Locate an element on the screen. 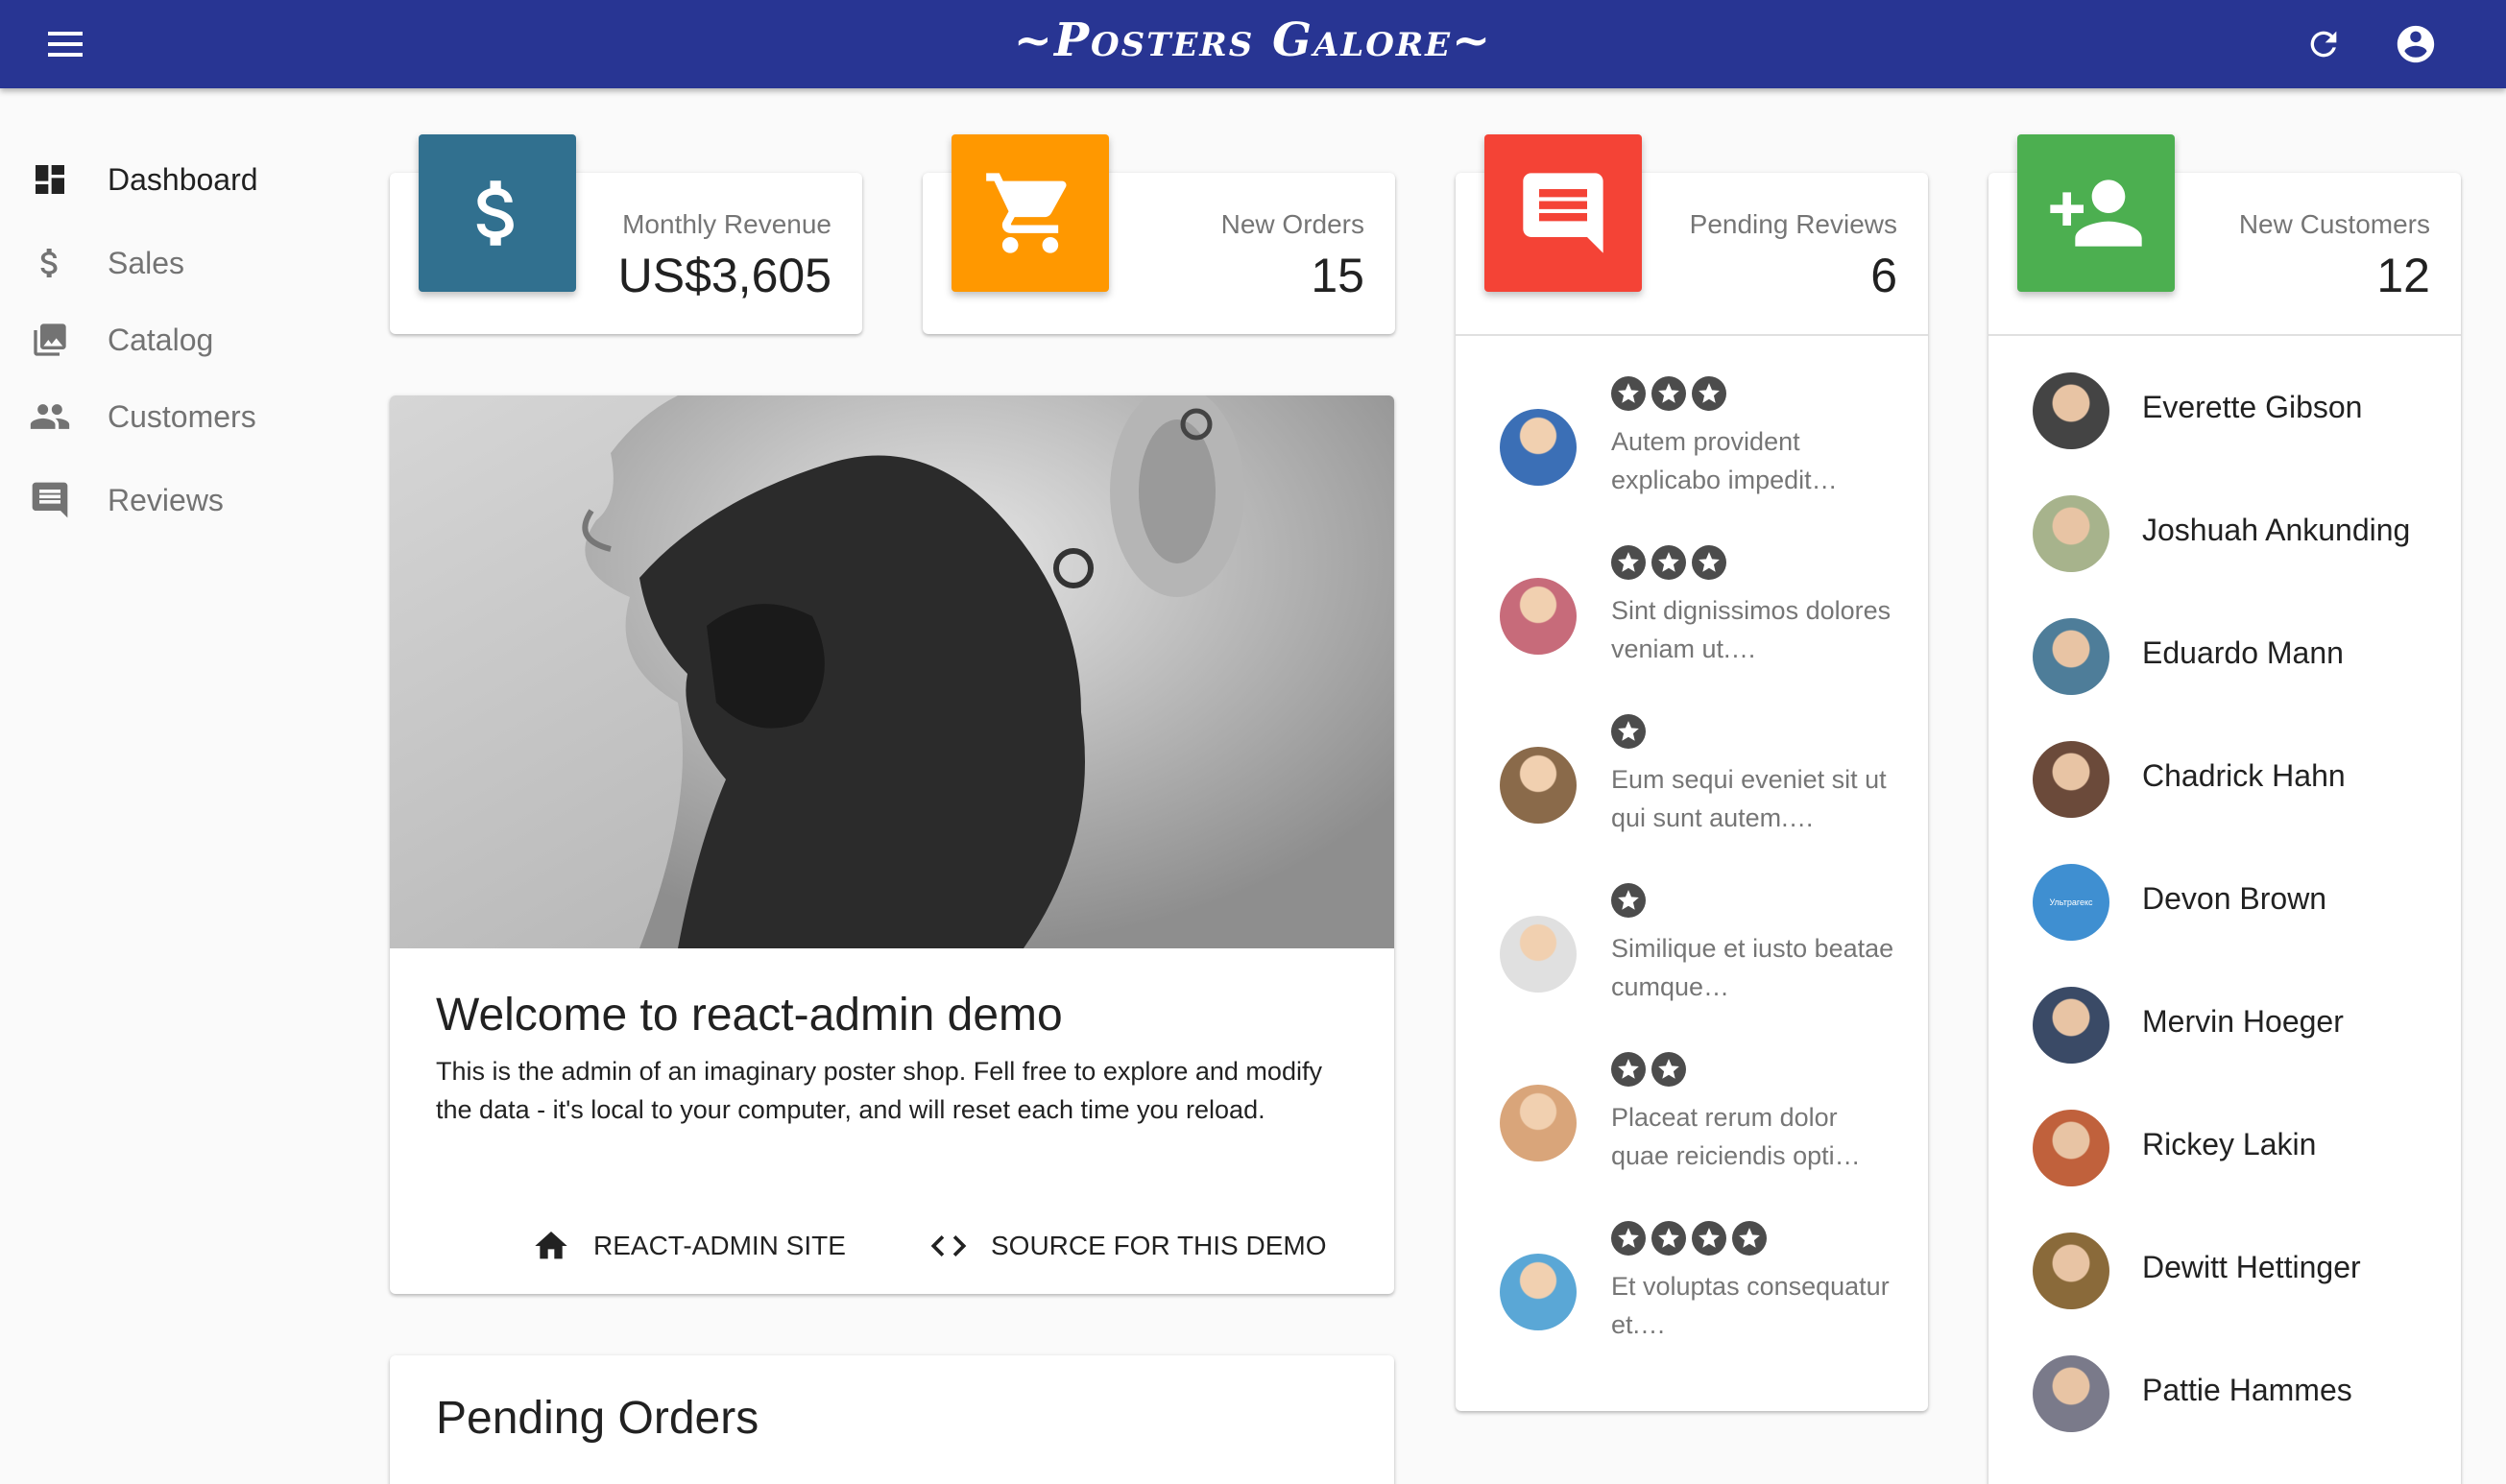 This screenshot has width=2506, height=1484. customer-name: Everette Gibson is located at coordinates (2252, 407).